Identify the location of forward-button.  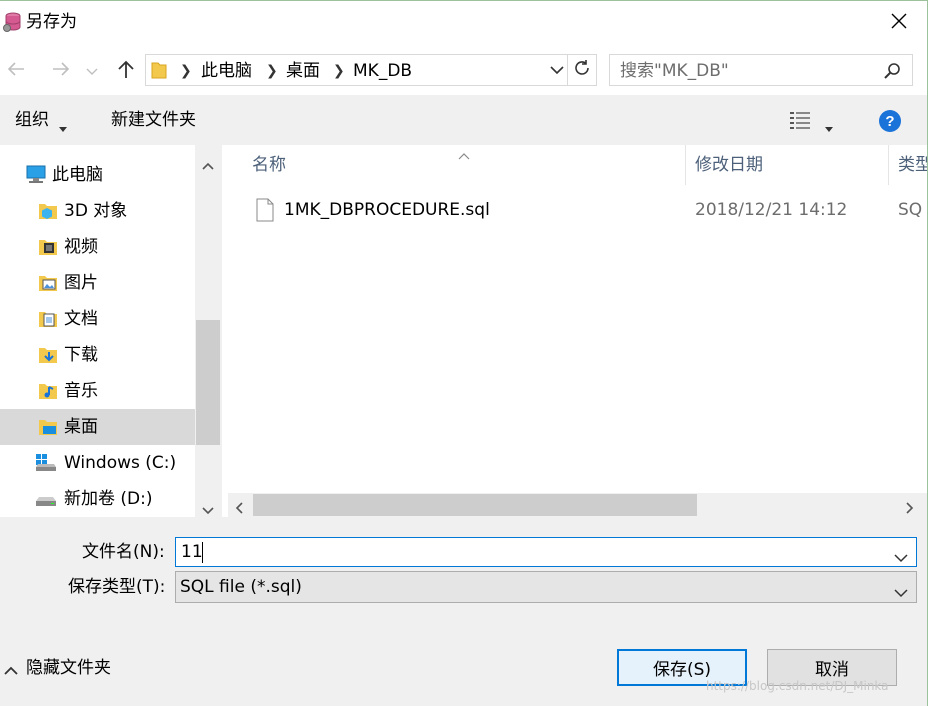
(61, 71).